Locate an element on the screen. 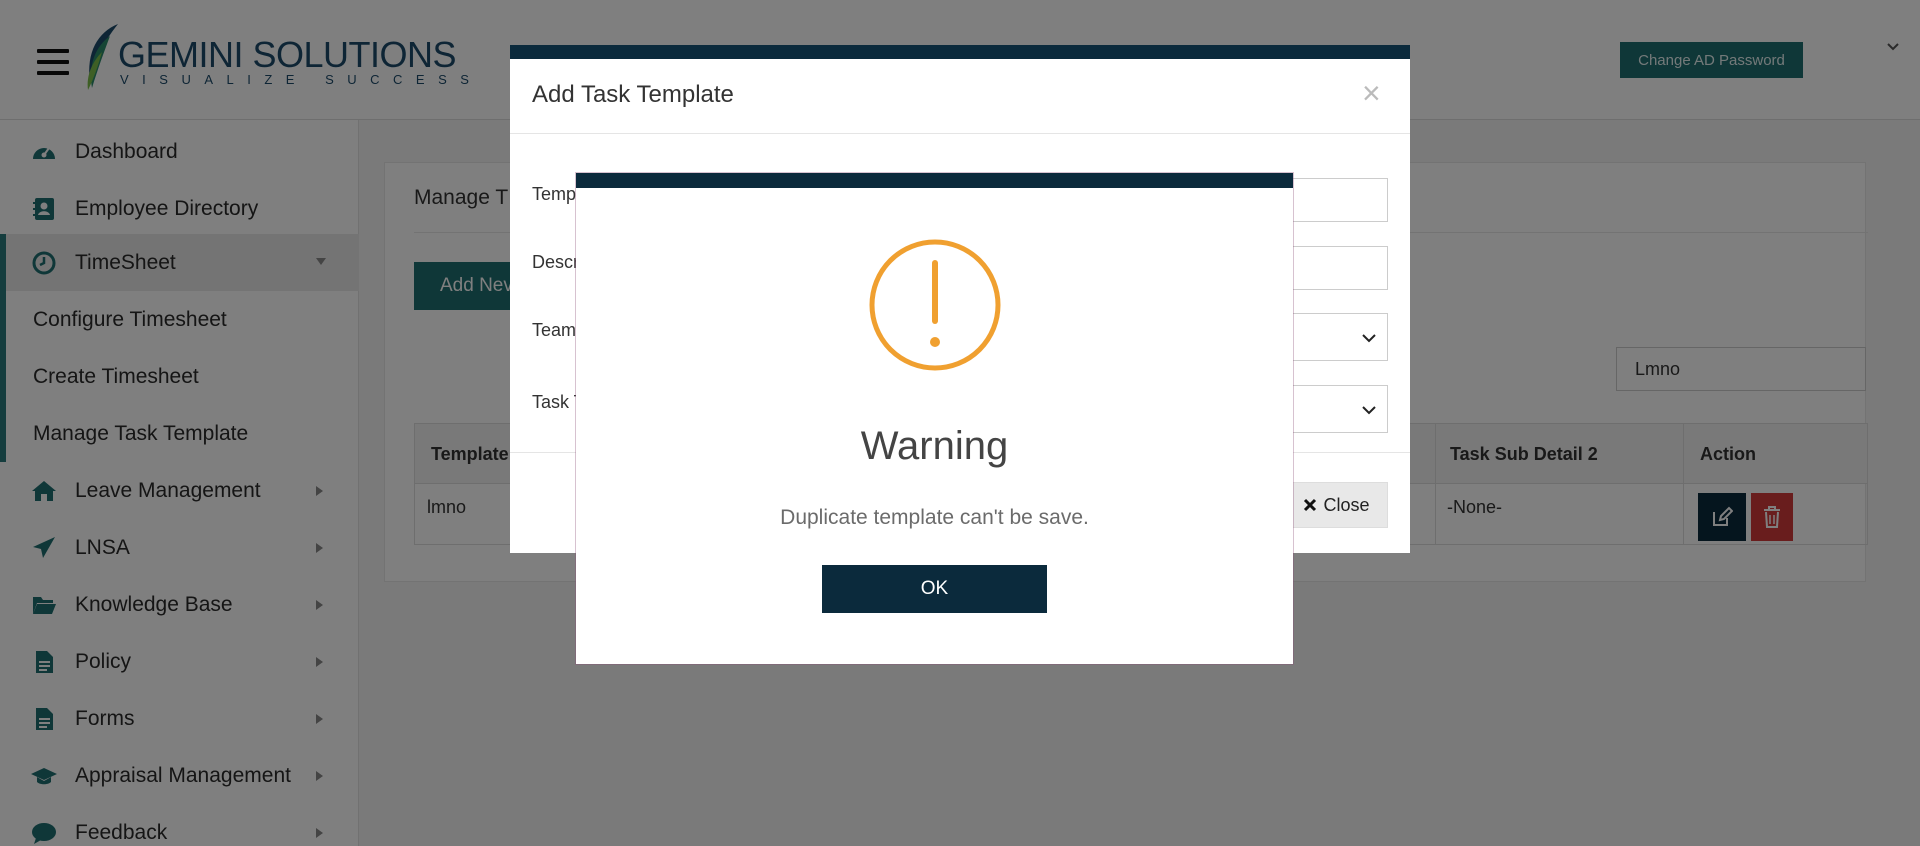 The width and height of the screenshot is (1920, 846). ok-button: OK is located at coordinates (934, 589).